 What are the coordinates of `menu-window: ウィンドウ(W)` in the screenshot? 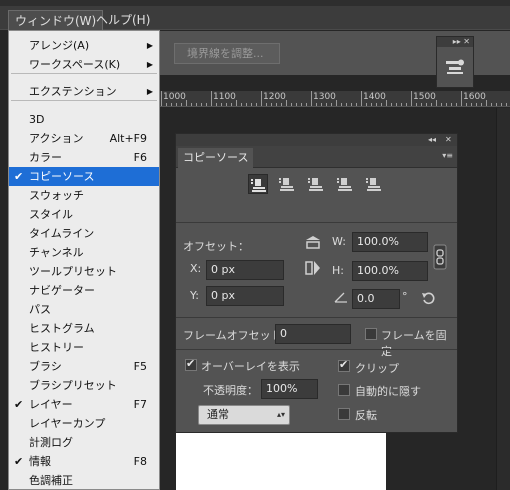 It's located at (56, 20).